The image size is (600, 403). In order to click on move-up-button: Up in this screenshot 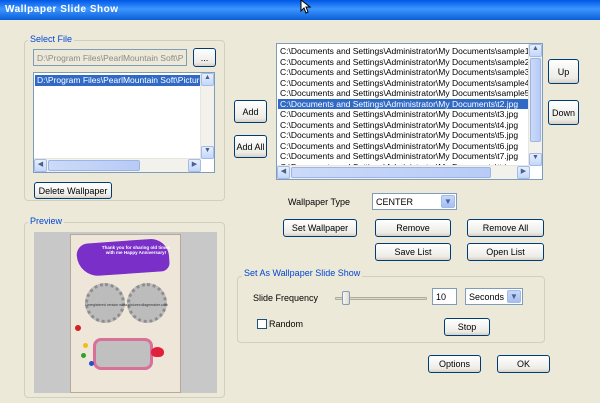, I will do `click(563, 71)`.